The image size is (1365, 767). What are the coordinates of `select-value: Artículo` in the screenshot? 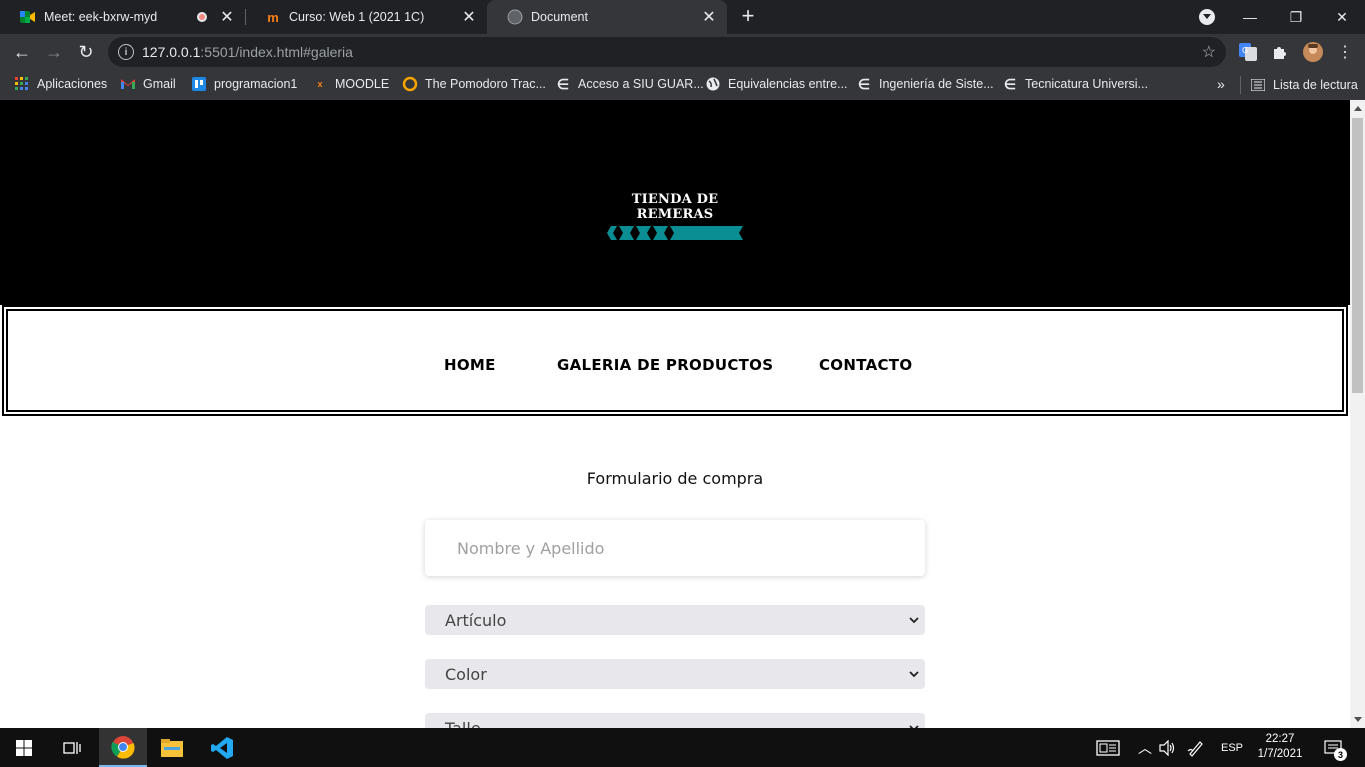 It's located at (476, 620).